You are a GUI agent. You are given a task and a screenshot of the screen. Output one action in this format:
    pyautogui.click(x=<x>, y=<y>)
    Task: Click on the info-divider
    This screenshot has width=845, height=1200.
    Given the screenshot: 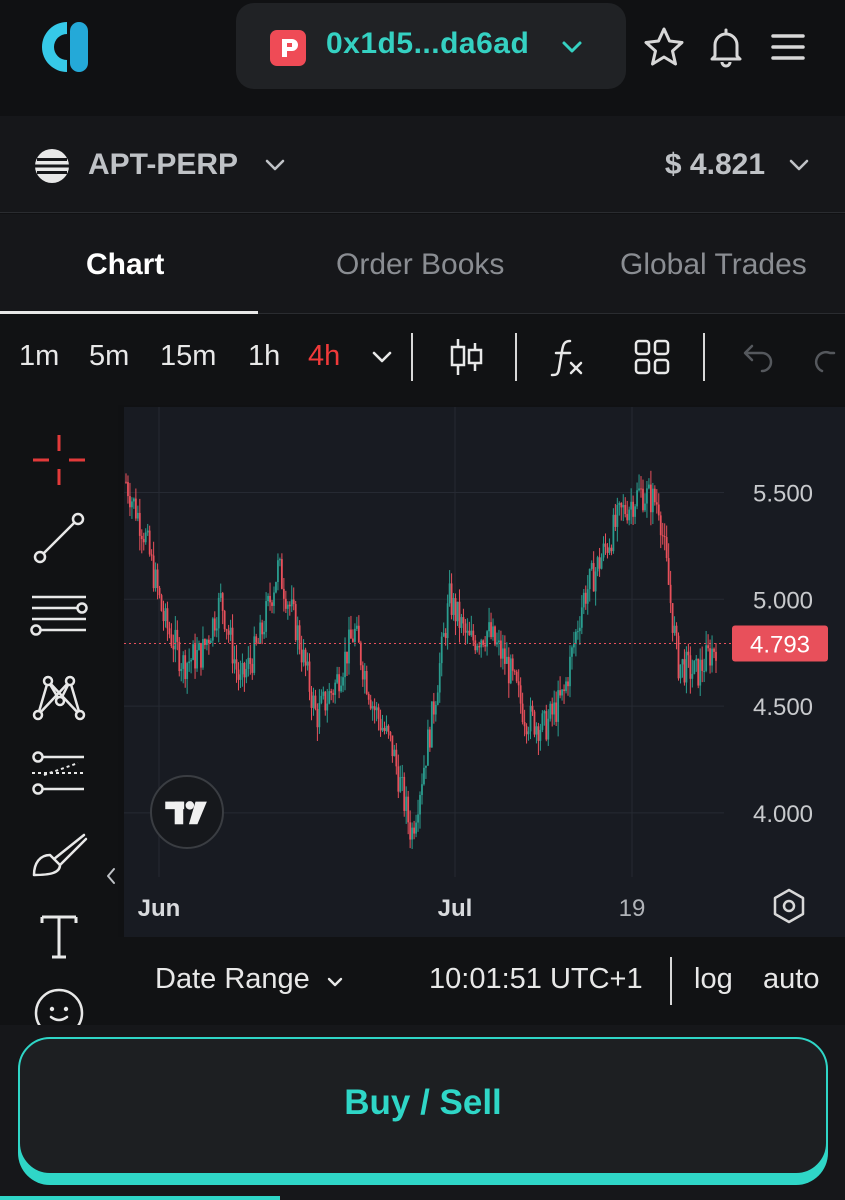 What is the action you would take?
    pyautogui.click(x=671, y=981)
    